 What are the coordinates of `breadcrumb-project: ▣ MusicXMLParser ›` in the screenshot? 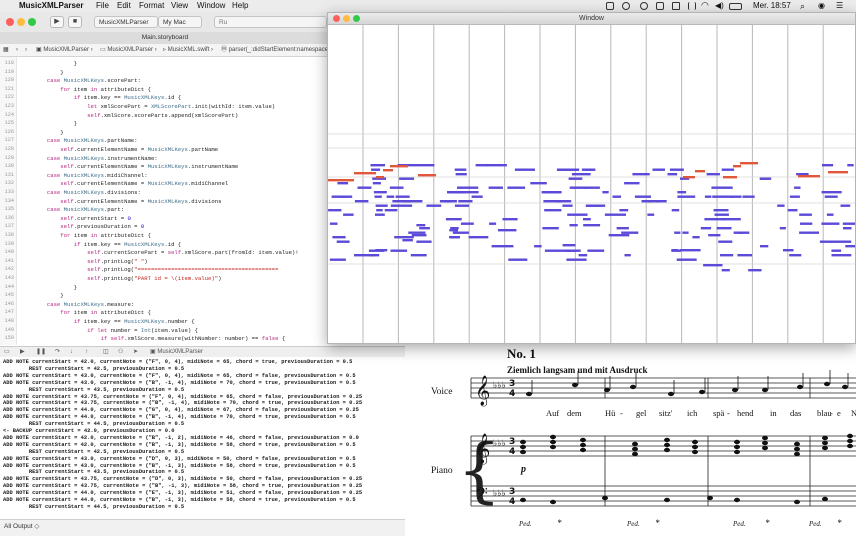 It's located at (64, 50).